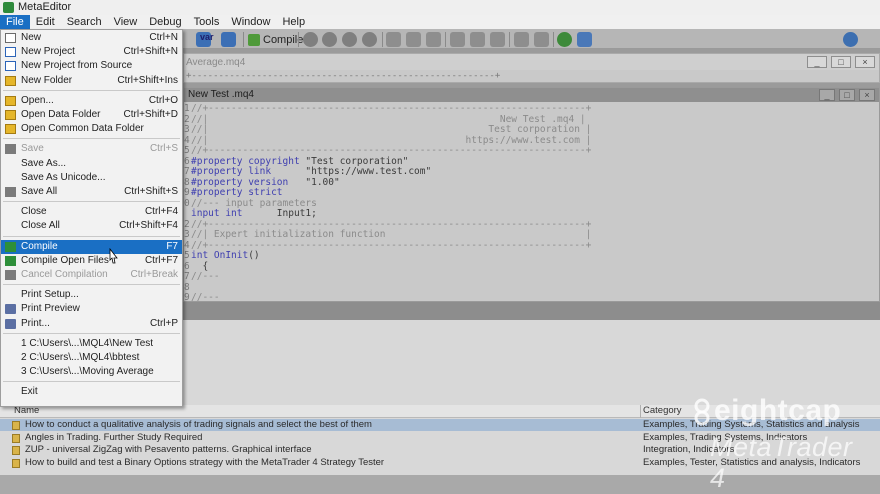  Describe the element at coordinates (172, 246) in the screenshot. I see `menu-item-shortcut: F7` at that location.